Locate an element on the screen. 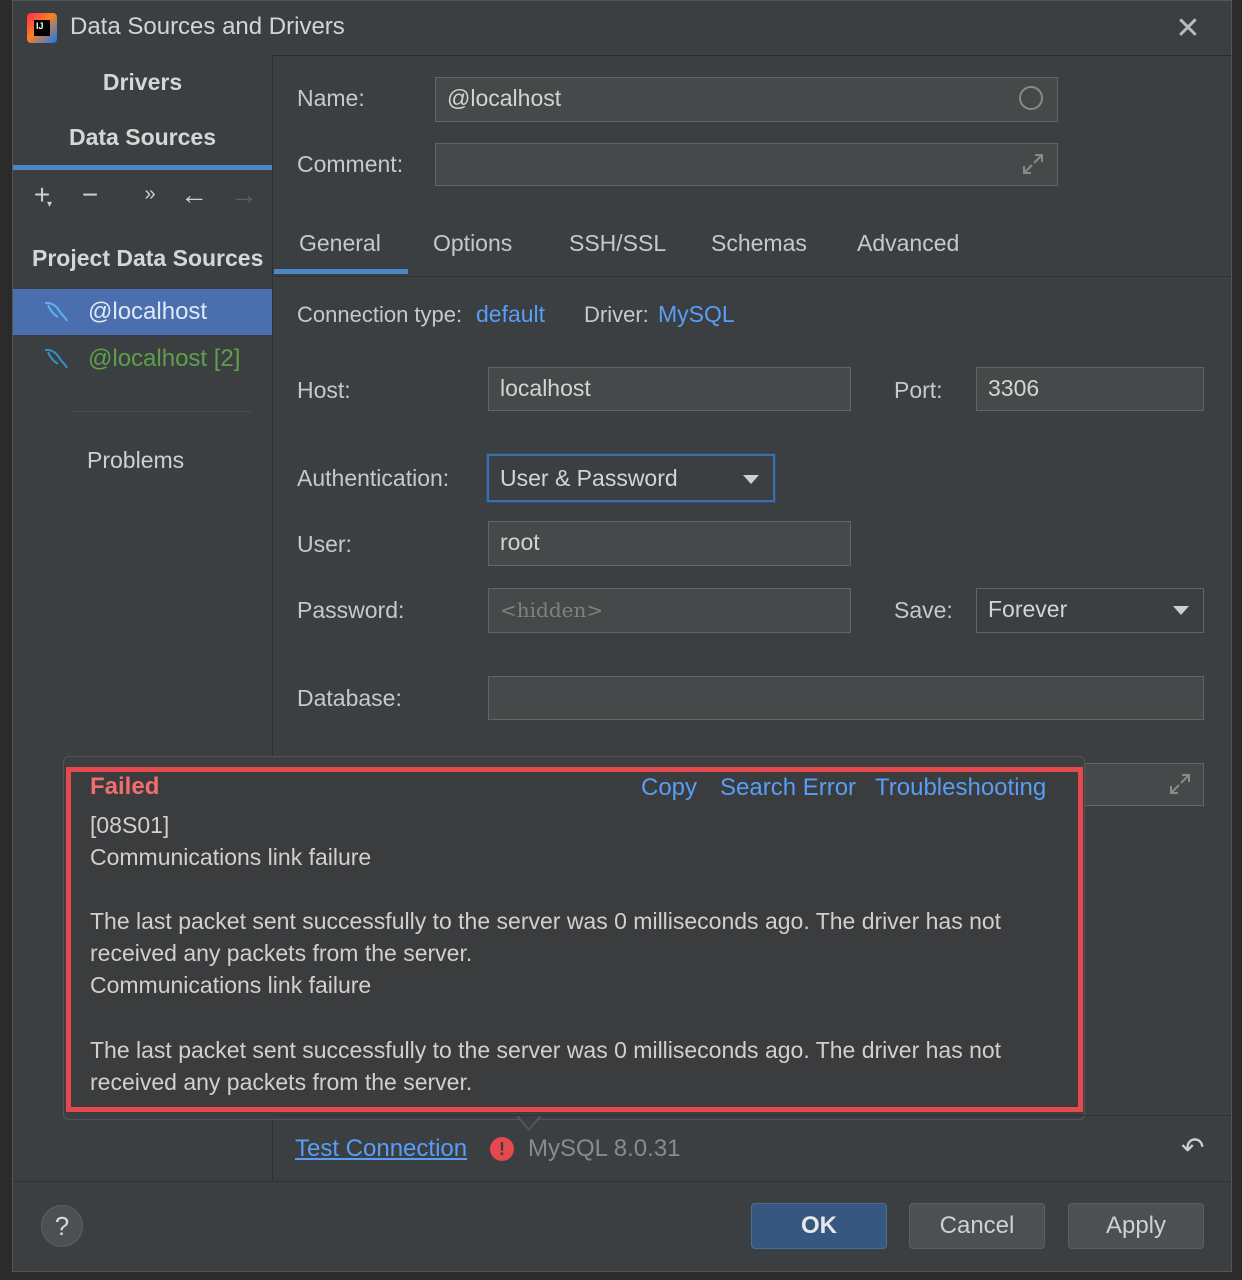 This screenshot has width=1242, height=1280. save-select: Forever is located at coordinates (1090, 610).